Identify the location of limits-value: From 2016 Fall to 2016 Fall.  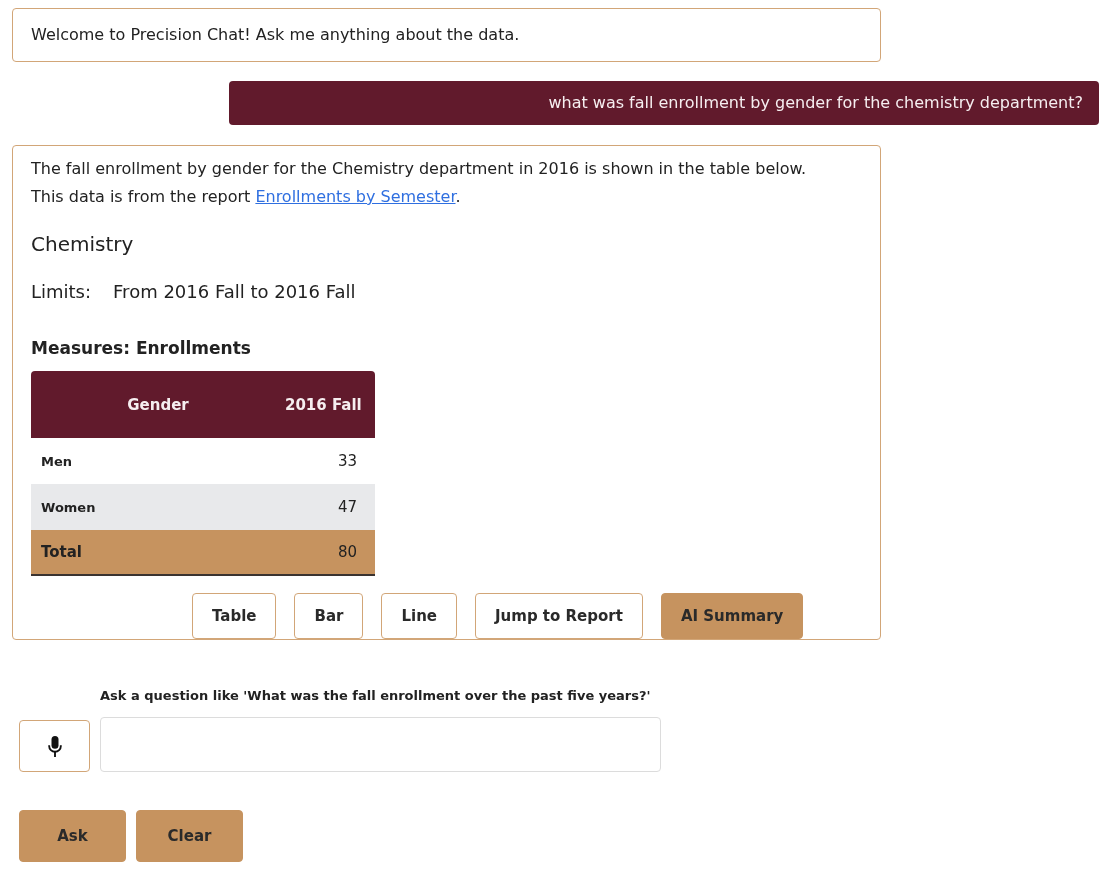
(234, 292).